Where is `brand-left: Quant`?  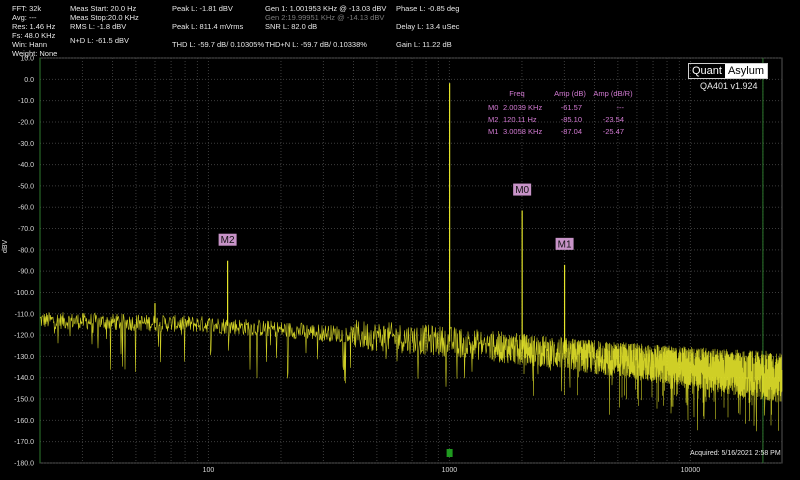
brand-left: Quant is located at coordinates (707, 71).